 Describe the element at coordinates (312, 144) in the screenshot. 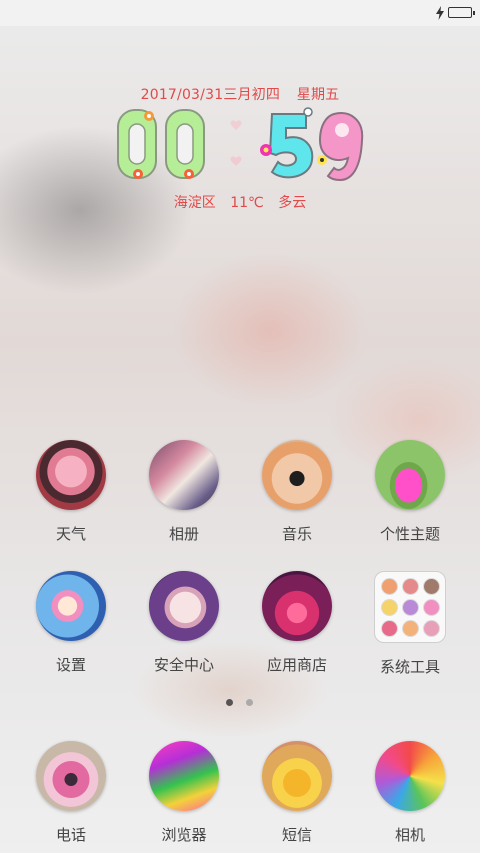

I see `minute-digits` at that location.